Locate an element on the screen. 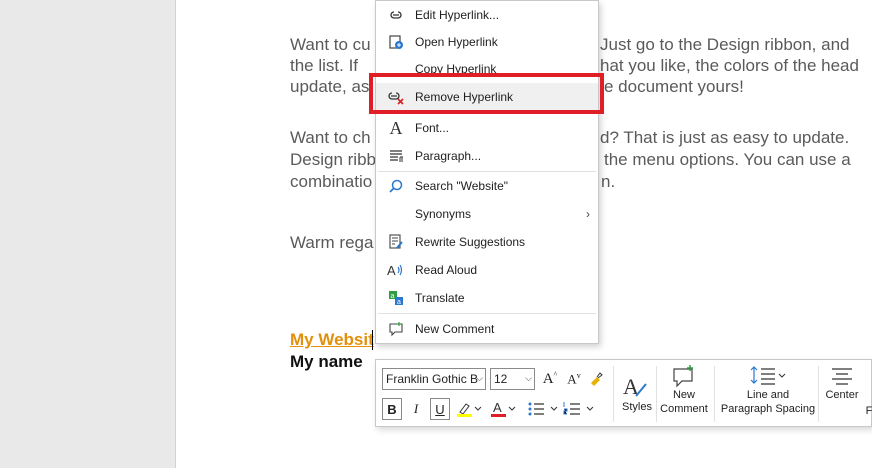 Image resolution: width=872 pixels, height=468 pixels. new-comment-label-1: New is located at coordinates (683, 395).